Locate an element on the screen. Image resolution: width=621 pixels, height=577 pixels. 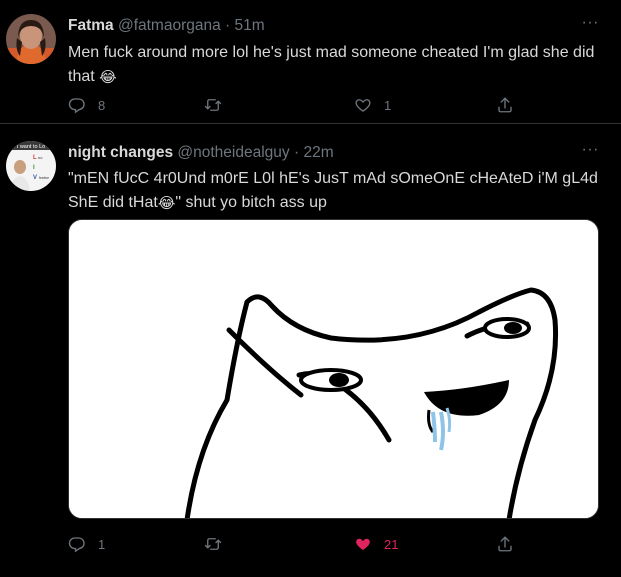
avatar-caption: I want to Lo is located at coordinates (31, 147).